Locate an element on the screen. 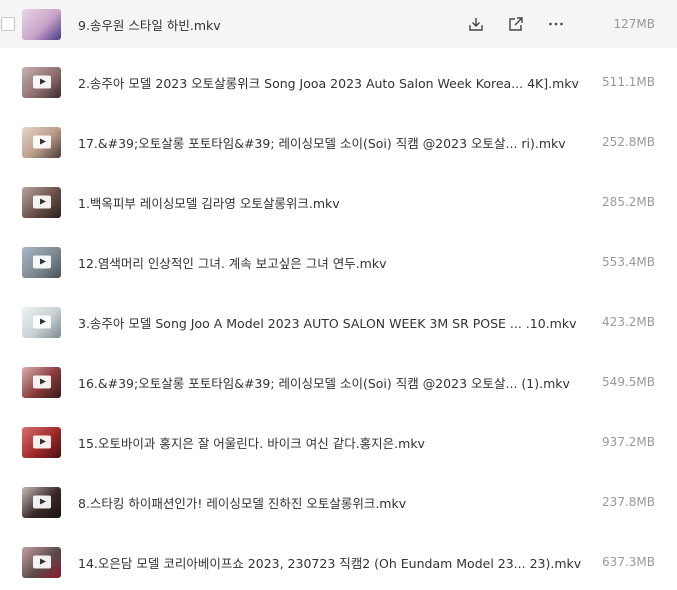  download-icon is located at coordinates (476, 24).